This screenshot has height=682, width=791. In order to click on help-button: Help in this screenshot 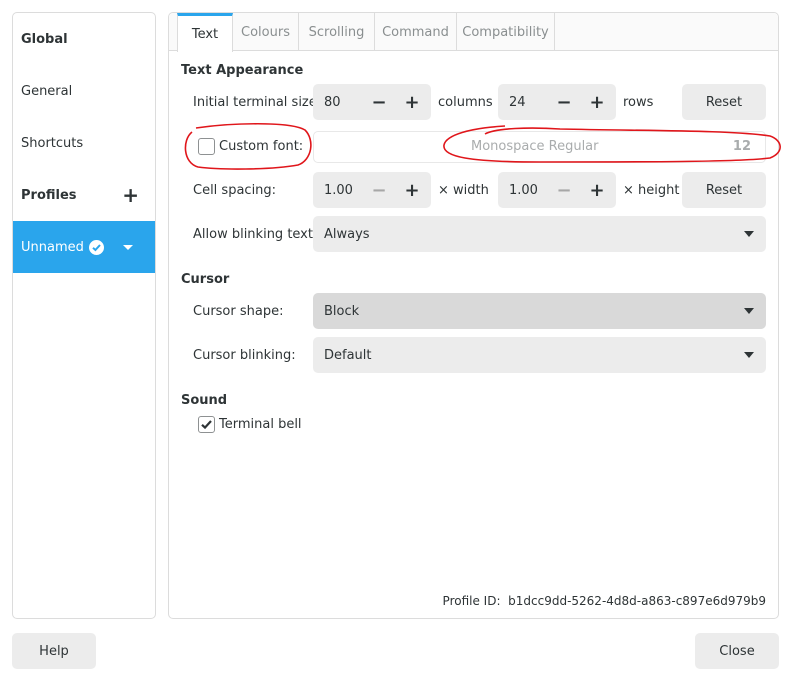, I will do `click(54, 651)`.